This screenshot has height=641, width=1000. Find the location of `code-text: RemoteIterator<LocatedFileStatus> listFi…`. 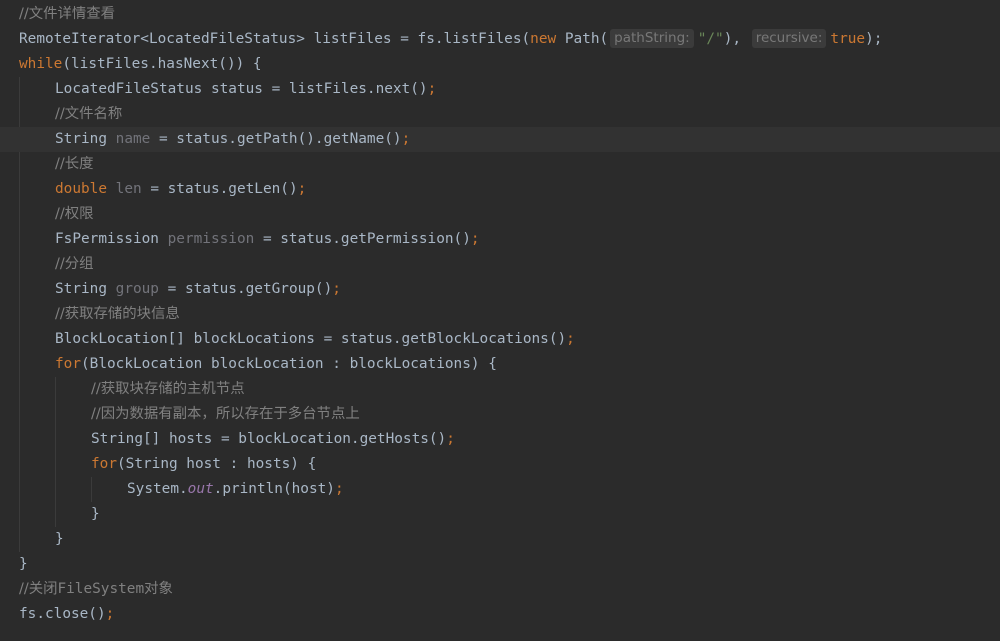

code-text: RemoteIterator<LocatedFileStatus> listFi… is located at coordinates (450, 39).